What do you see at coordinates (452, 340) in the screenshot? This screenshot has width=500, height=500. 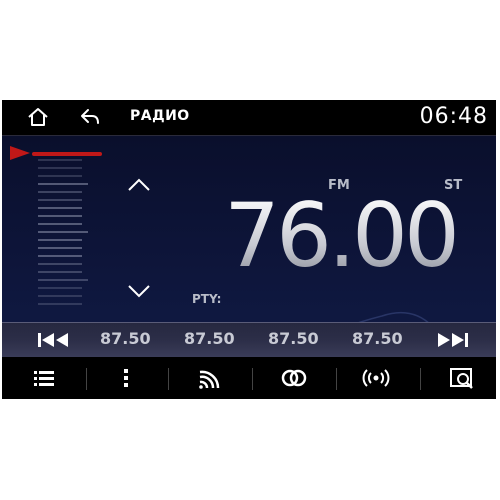 I see `skip-next-icon` at bounding box center [452, 340].